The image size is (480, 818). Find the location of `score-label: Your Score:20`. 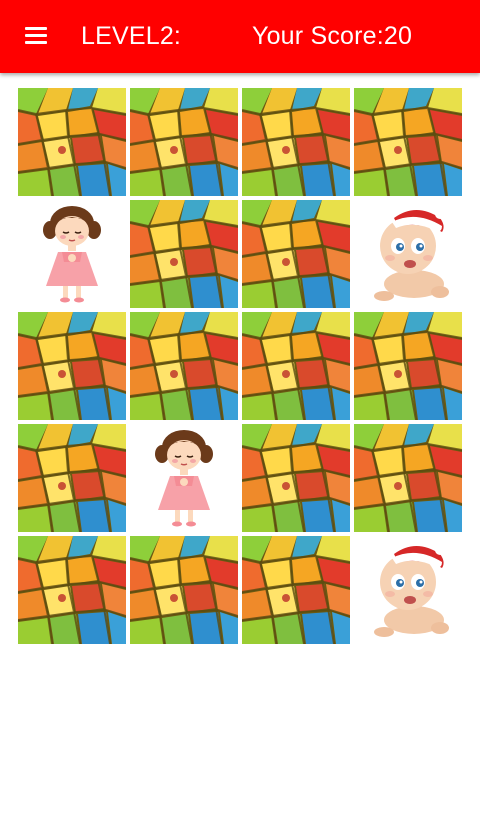

score-label: Your Score:20 is located at coordinates (332, 36).